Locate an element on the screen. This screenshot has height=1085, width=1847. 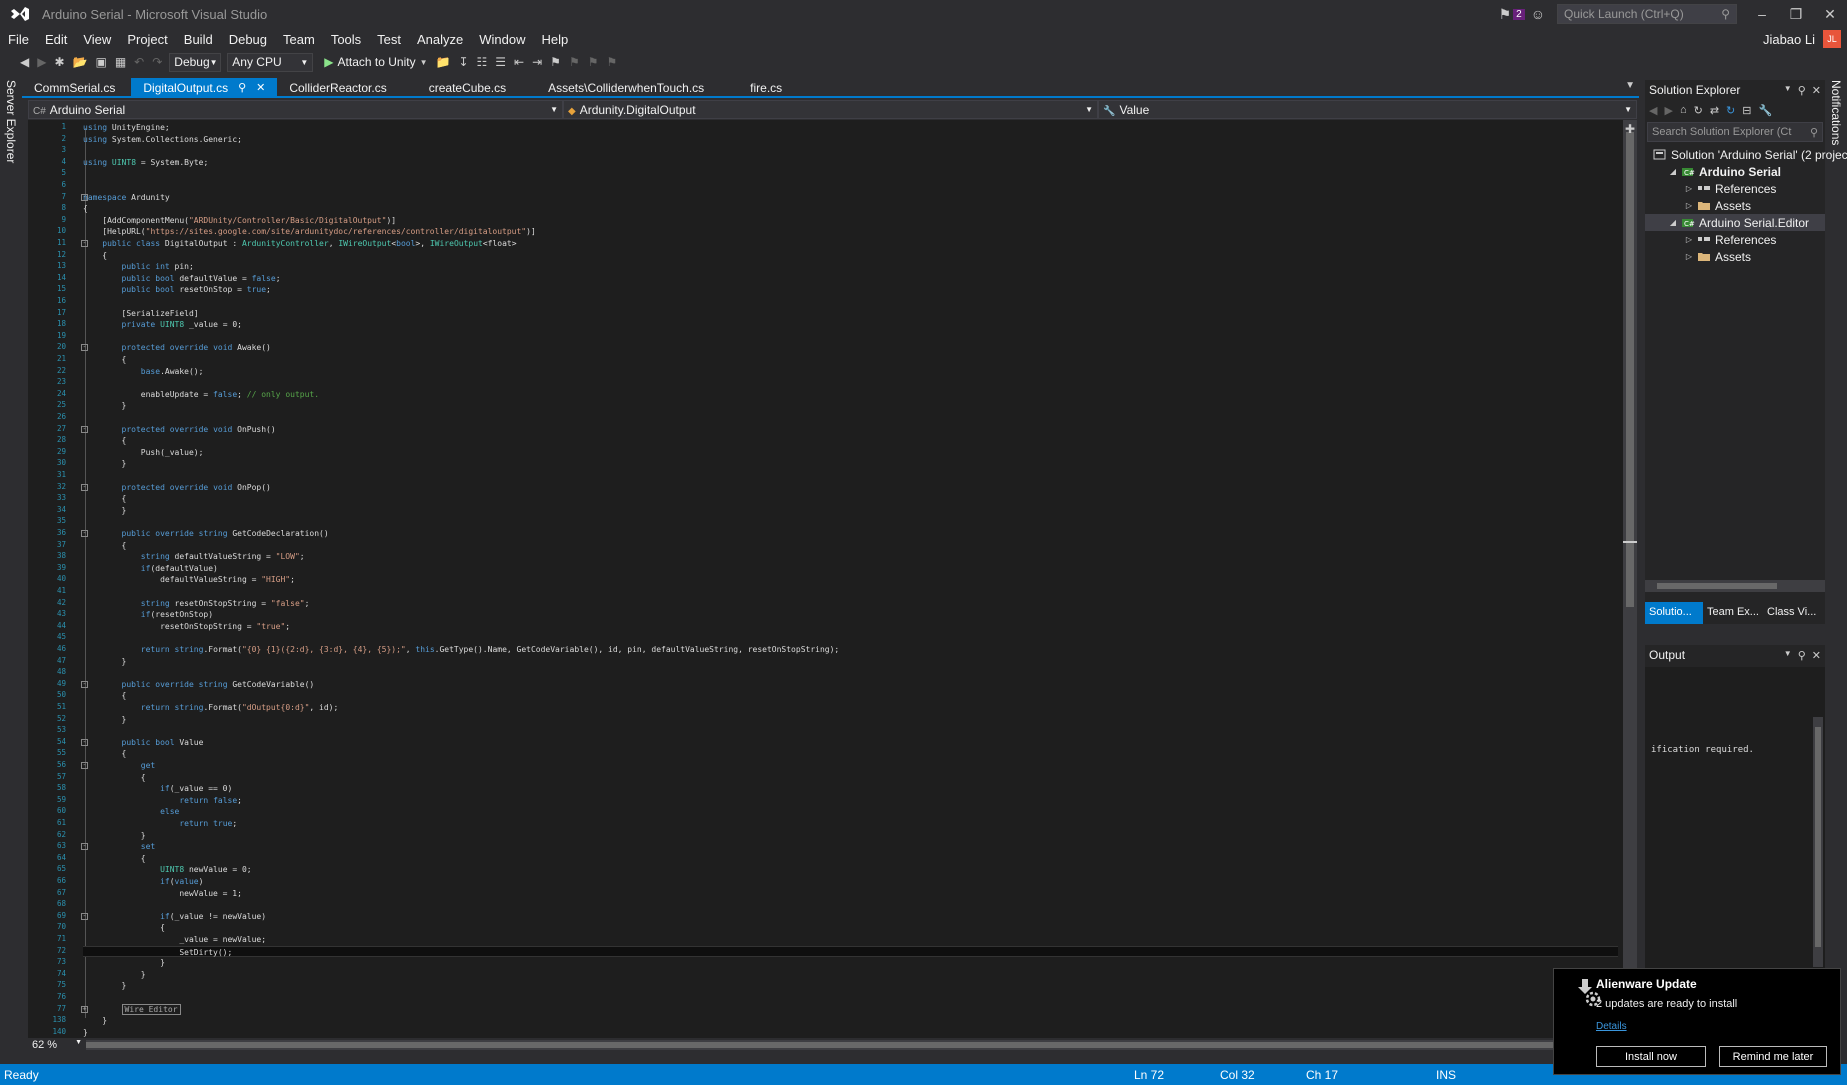
step-icon: ↧ is located at coordinates (463, 62).